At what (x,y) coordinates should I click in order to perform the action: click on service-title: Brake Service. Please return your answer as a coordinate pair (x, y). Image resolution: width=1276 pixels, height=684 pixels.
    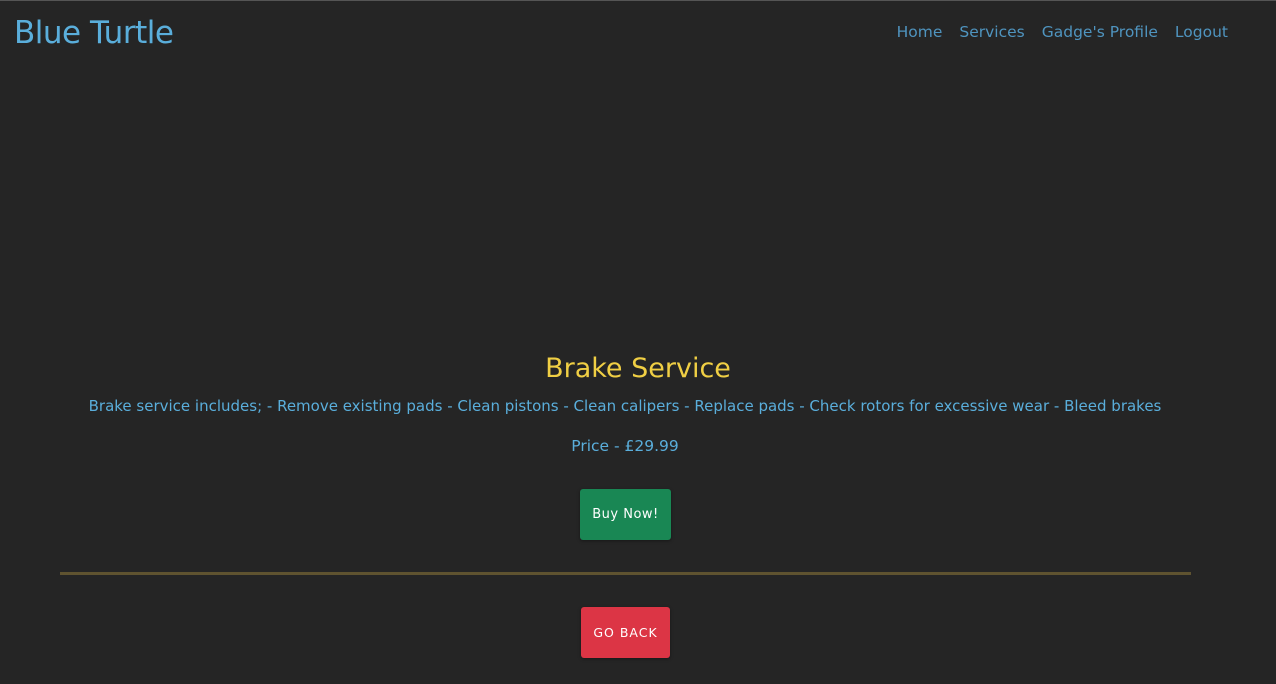
    Looking at the image, I should click on (638, 368).